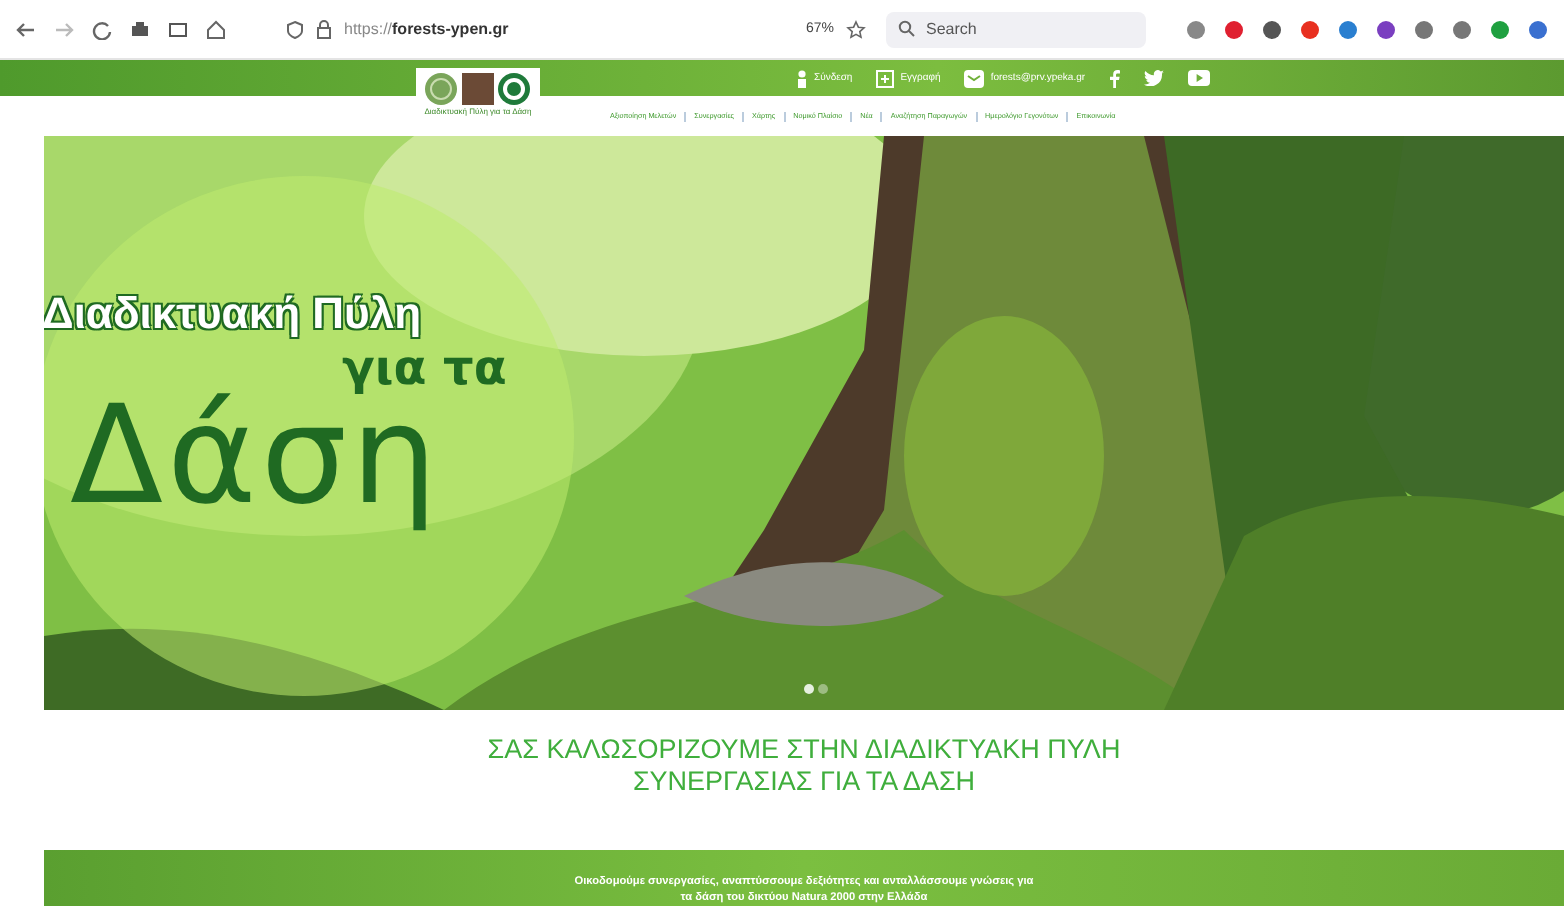  What do you see at coordinates (478, 89) in the screenshot?
I see `logo-emblem-drawing` at bounding box center [478, 89].